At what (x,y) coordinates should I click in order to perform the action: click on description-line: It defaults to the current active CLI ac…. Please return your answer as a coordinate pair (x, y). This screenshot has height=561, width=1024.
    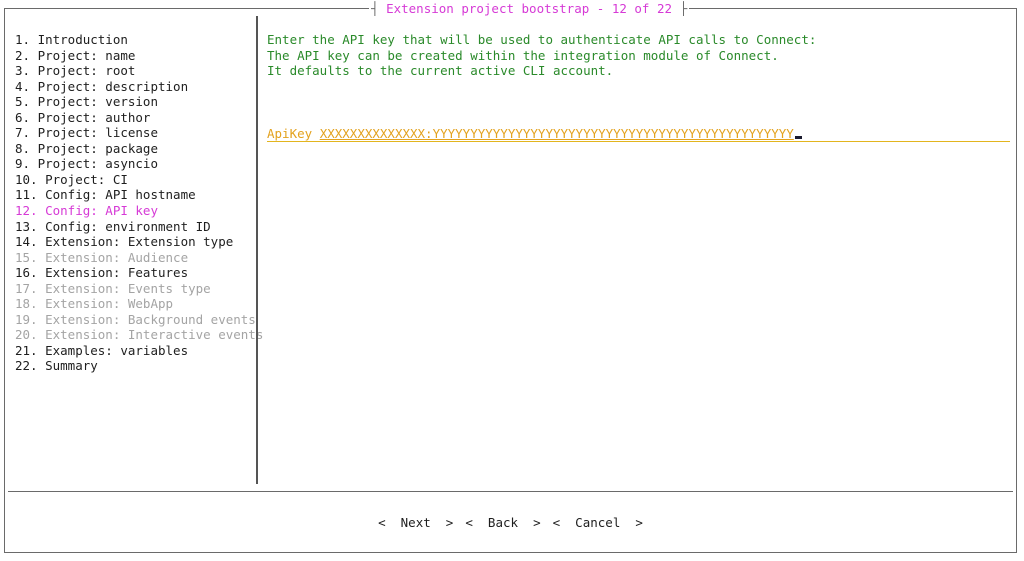
    Looking at the image, I should click on (440, 71).